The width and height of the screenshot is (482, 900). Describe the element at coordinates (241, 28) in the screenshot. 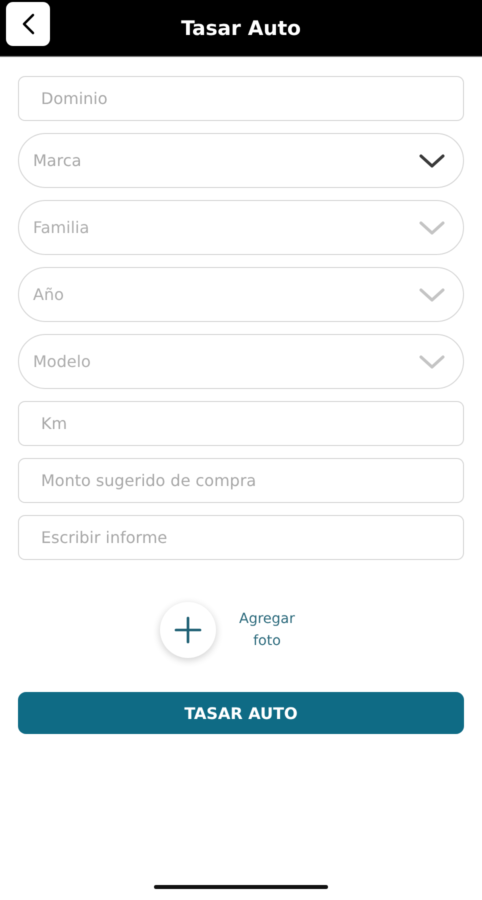

I see `screen-title: Tasar Auto` at that location.